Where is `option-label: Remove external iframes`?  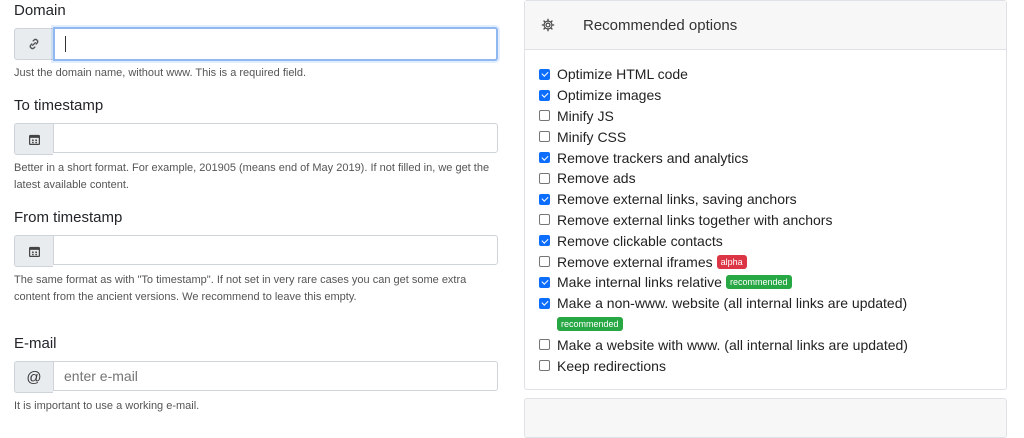 option-label: Remove external iframes is located at coordinates (635, 261).